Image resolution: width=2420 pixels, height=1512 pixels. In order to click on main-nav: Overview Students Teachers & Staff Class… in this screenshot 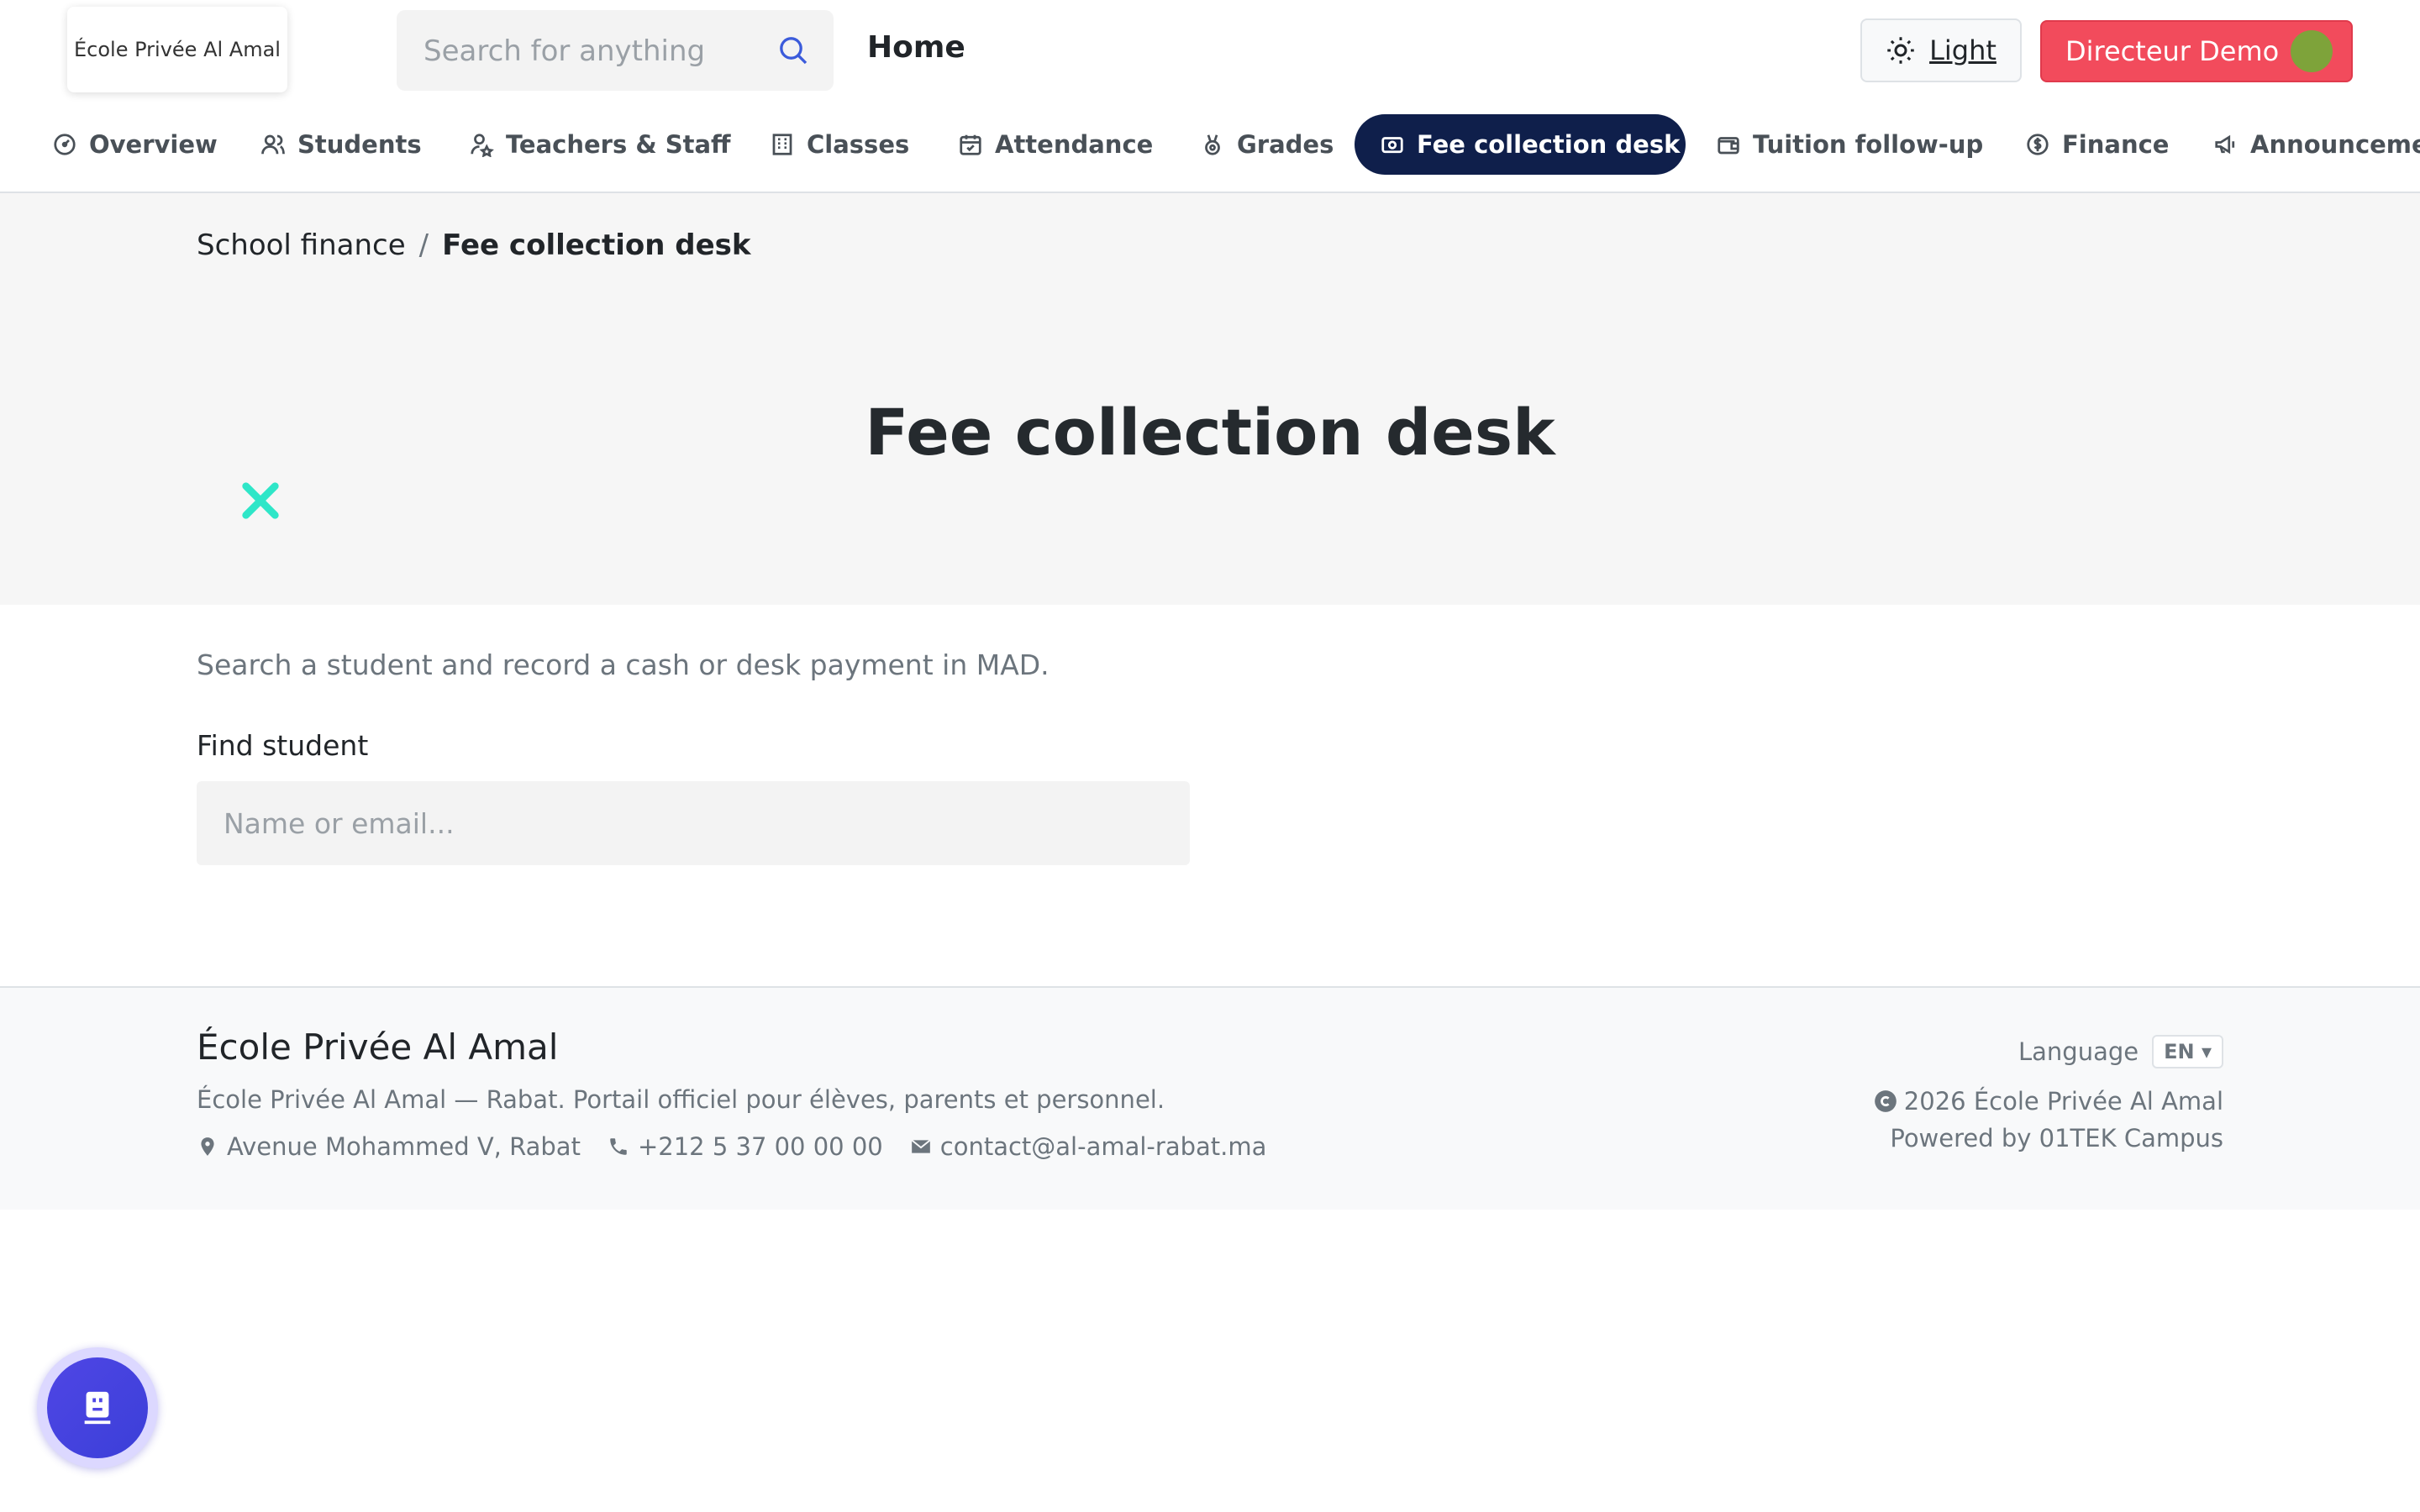, I will do `click(1210, 146)`.